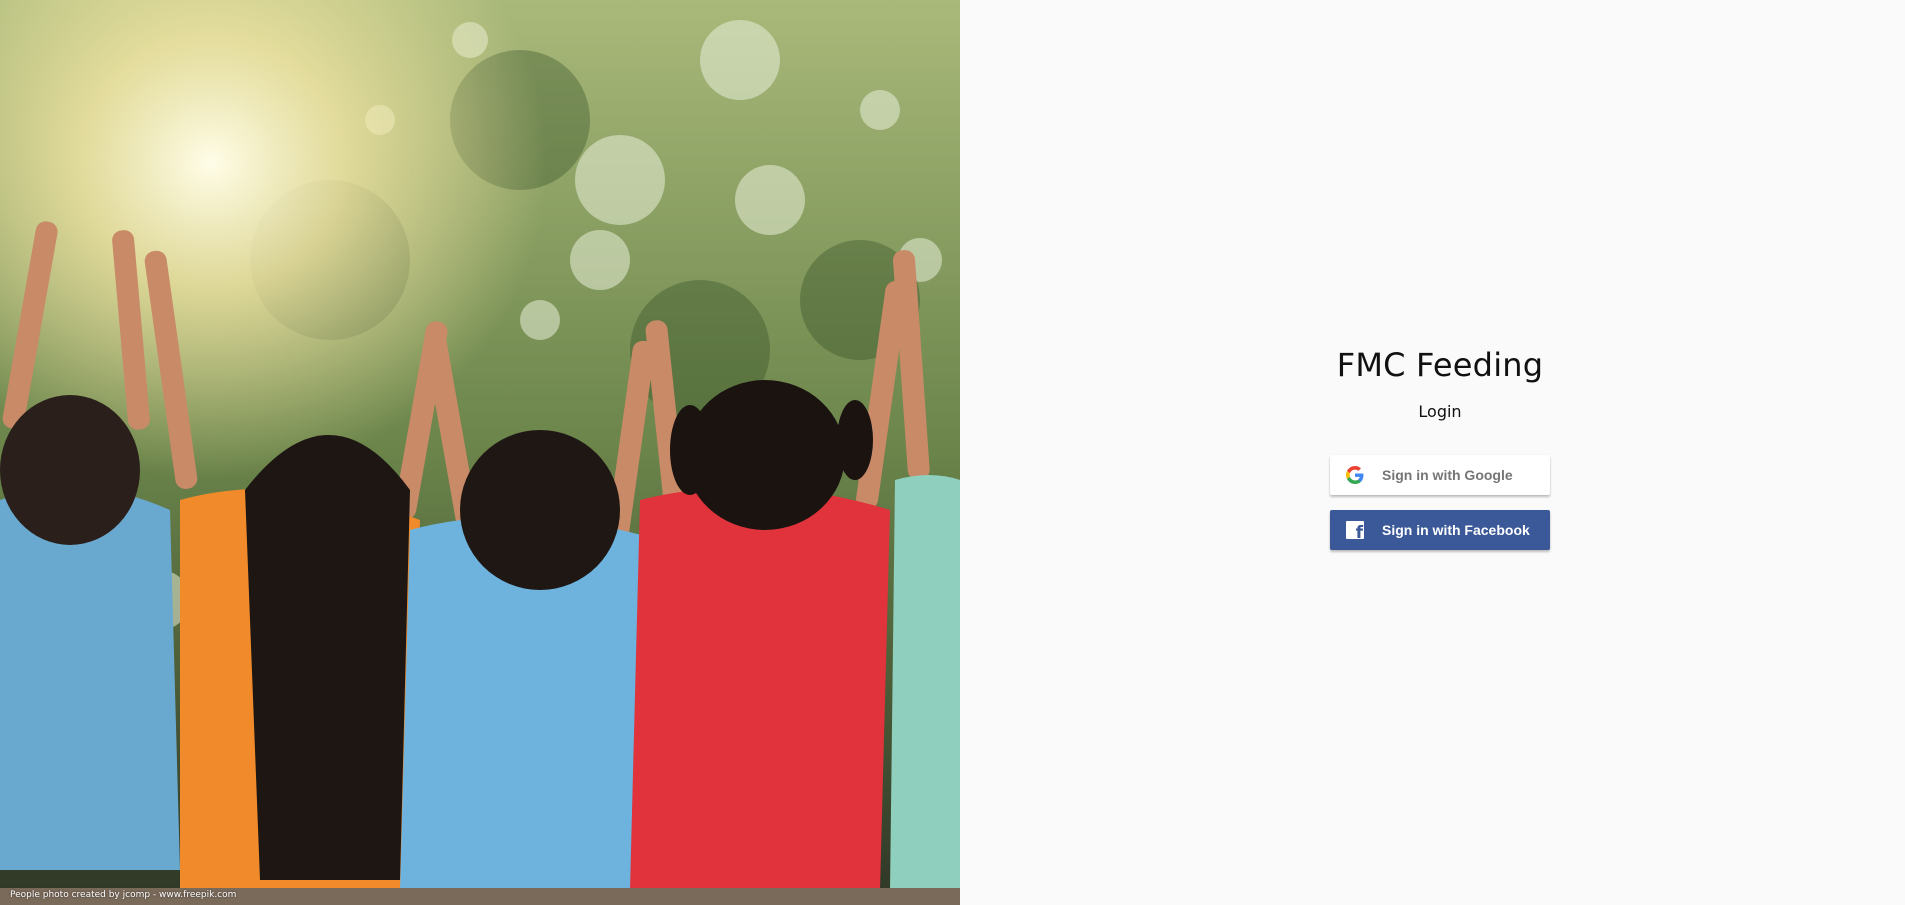 This screenshot has width=1905, height=905. What do you see at coordinates (1440, 365) in the screenshot?
I see `app-title: FMC Feeding` at bounding box center [1440, 365].